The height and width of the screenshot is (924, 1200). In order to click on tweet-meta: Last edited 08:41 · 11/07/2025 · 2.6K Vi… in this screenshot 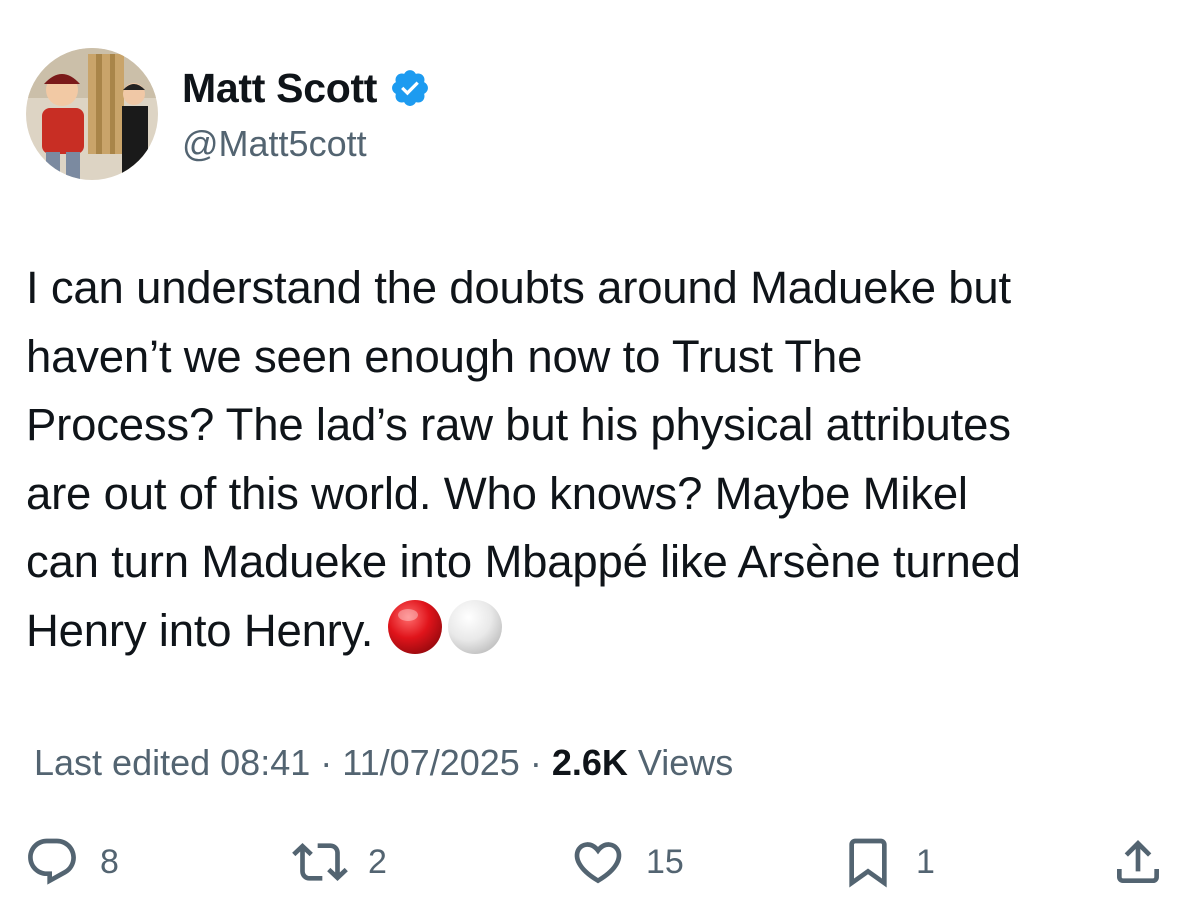, I will do `click(383, 763)`.